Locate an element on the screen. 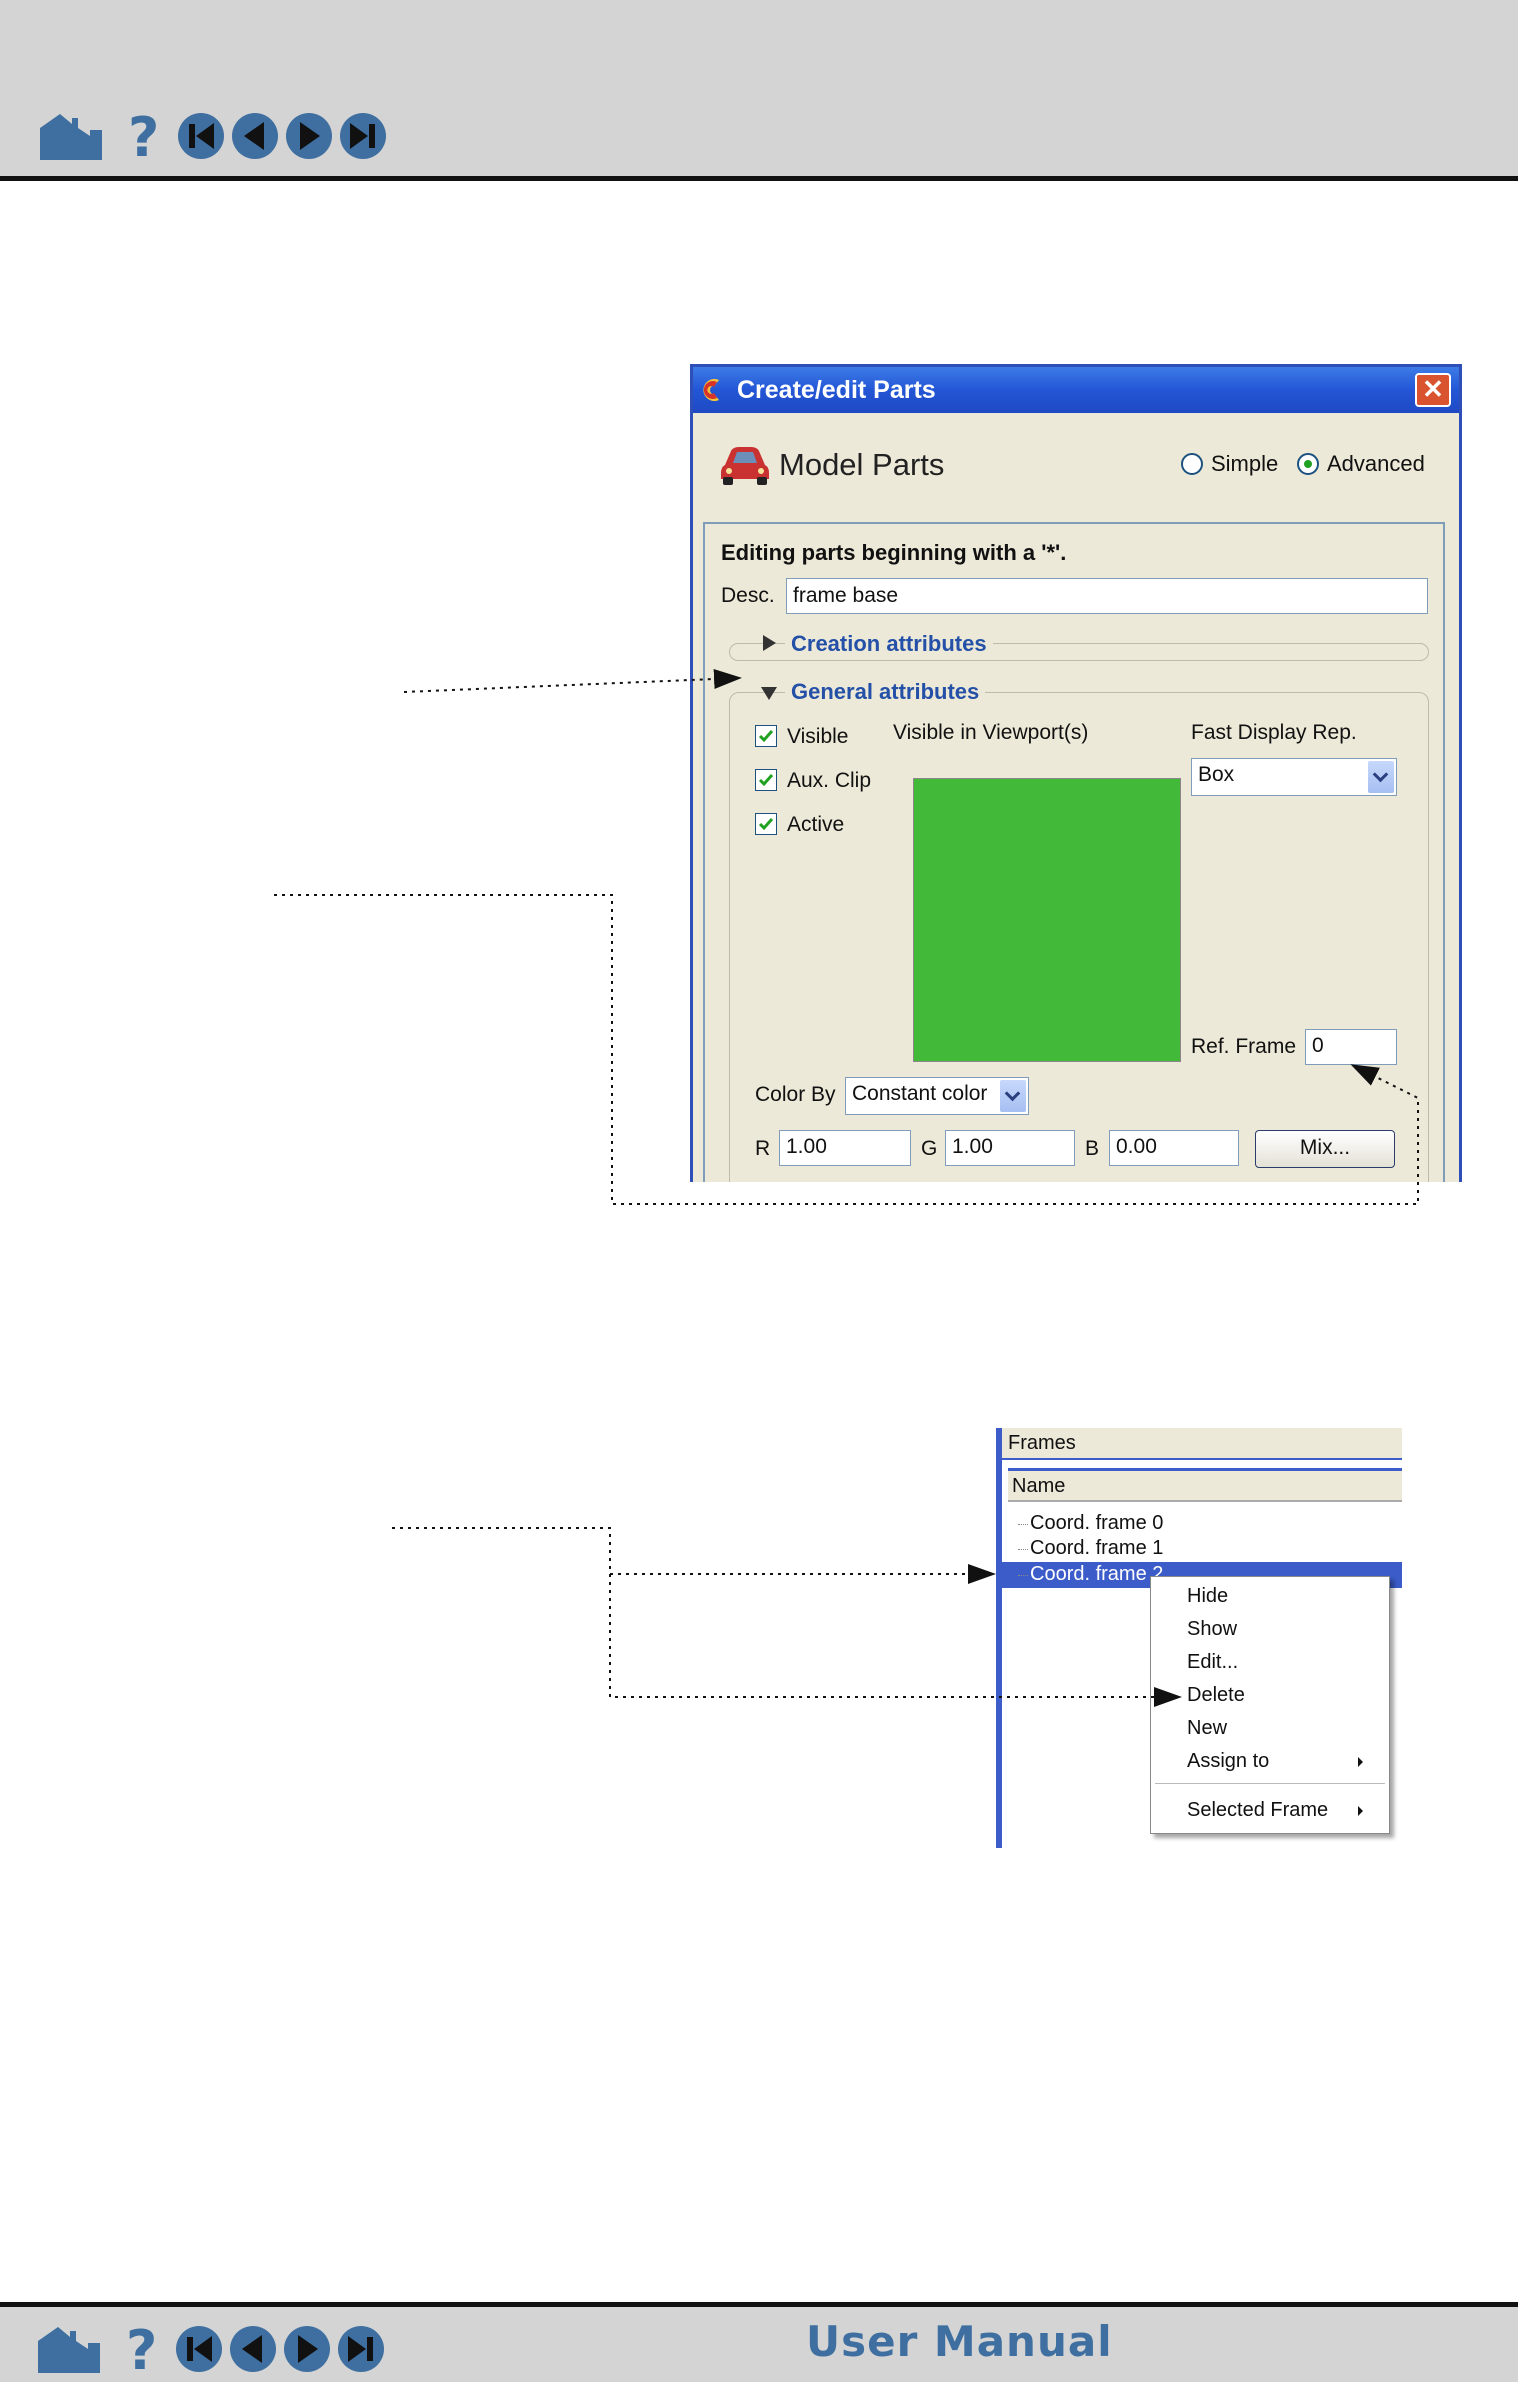 The width and height of the screenshot is (1518, 2382). footer-title: User Manual is located at coordinates (959, 2341).